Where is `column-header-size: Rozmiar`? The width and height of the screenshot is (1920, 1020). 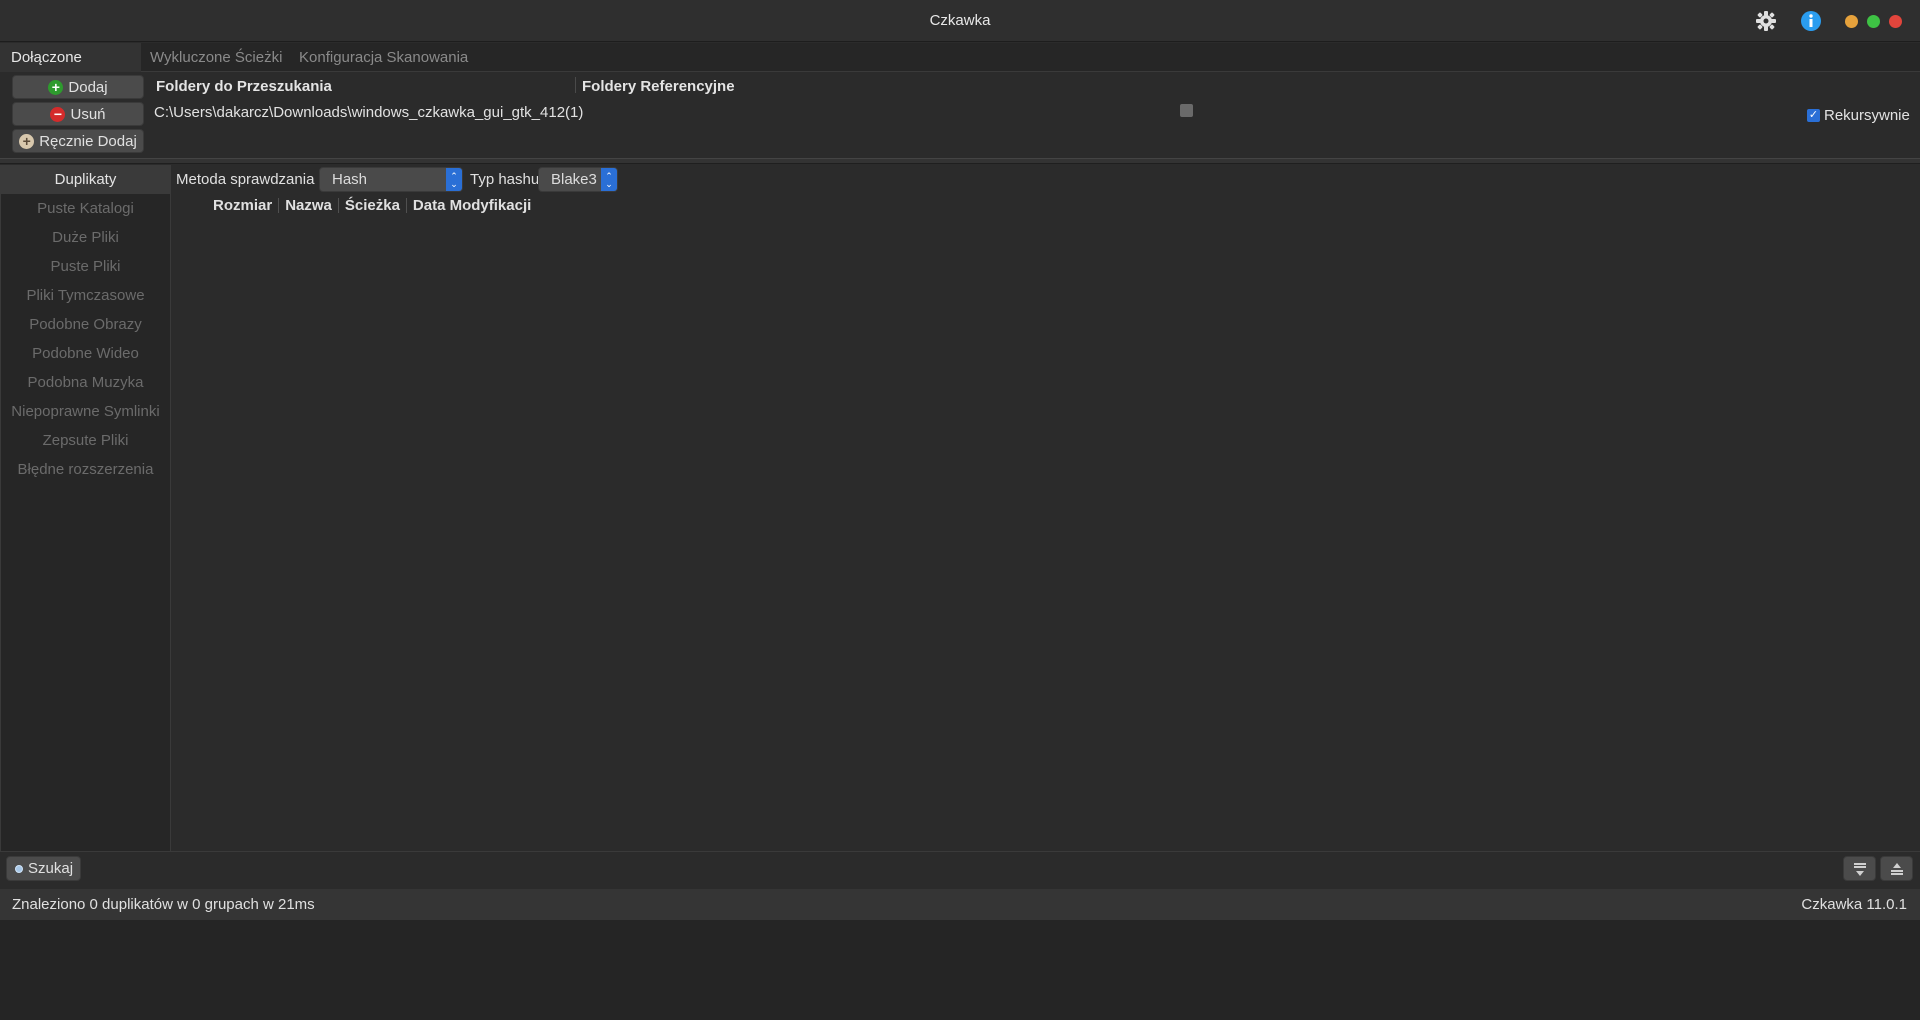
column-header-size: Rozmiar is located at coordinates (242, 205).